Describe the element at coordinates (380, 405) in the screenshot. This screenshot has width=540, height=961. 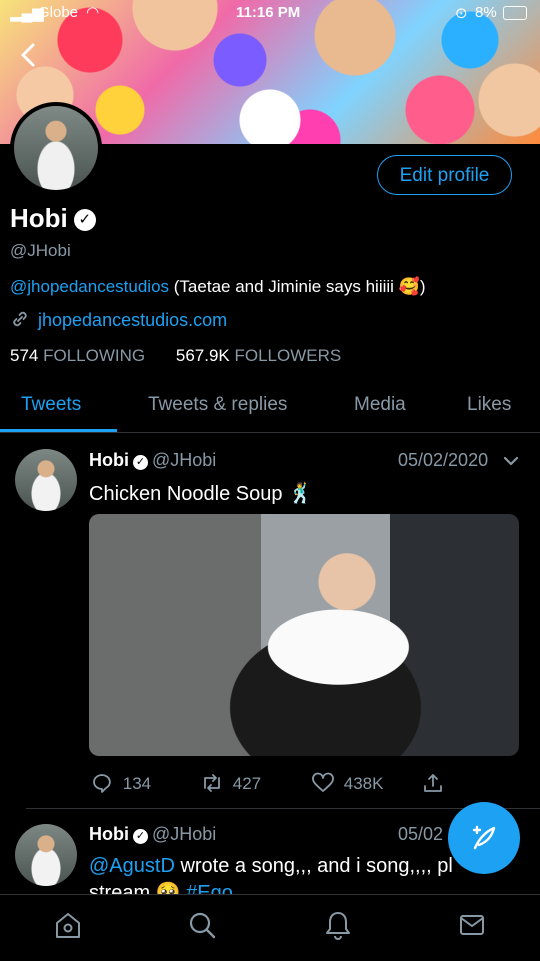
I see `tab-media: Media` at that location.